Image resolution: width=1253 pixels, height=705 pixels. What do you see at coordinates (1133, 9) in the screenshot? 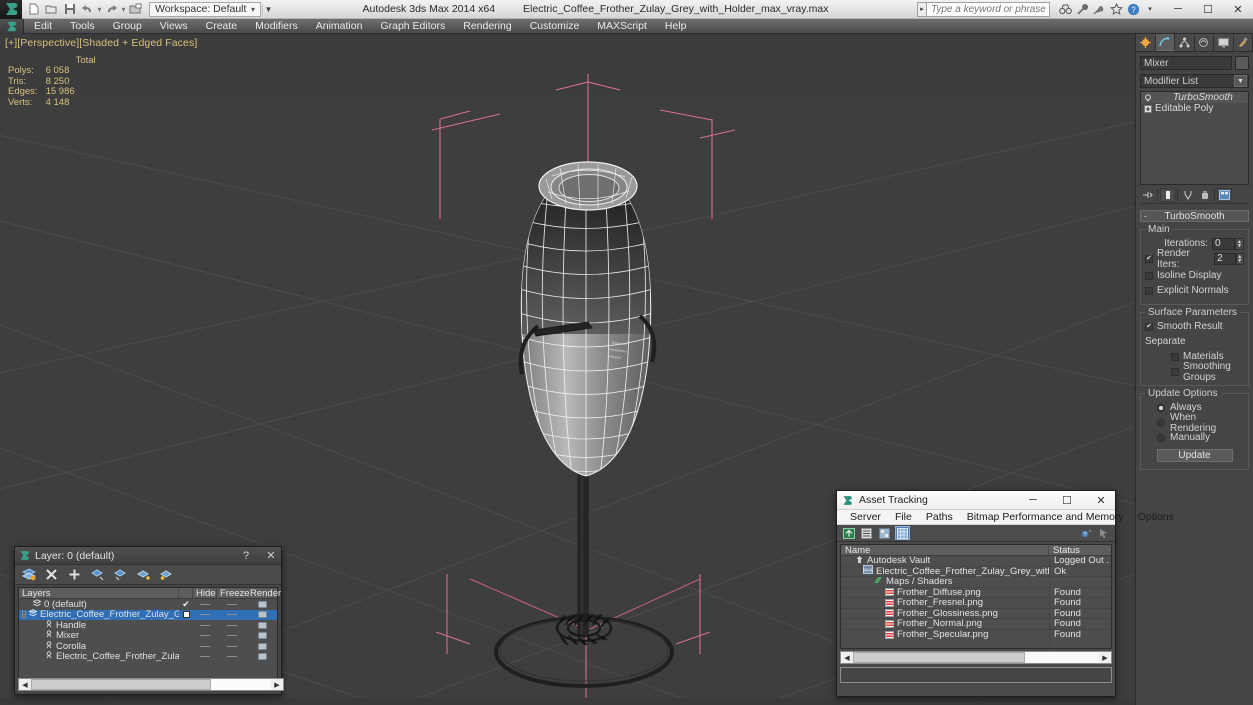
I see `help-icon: ?` at bounding box center [1133, 9].